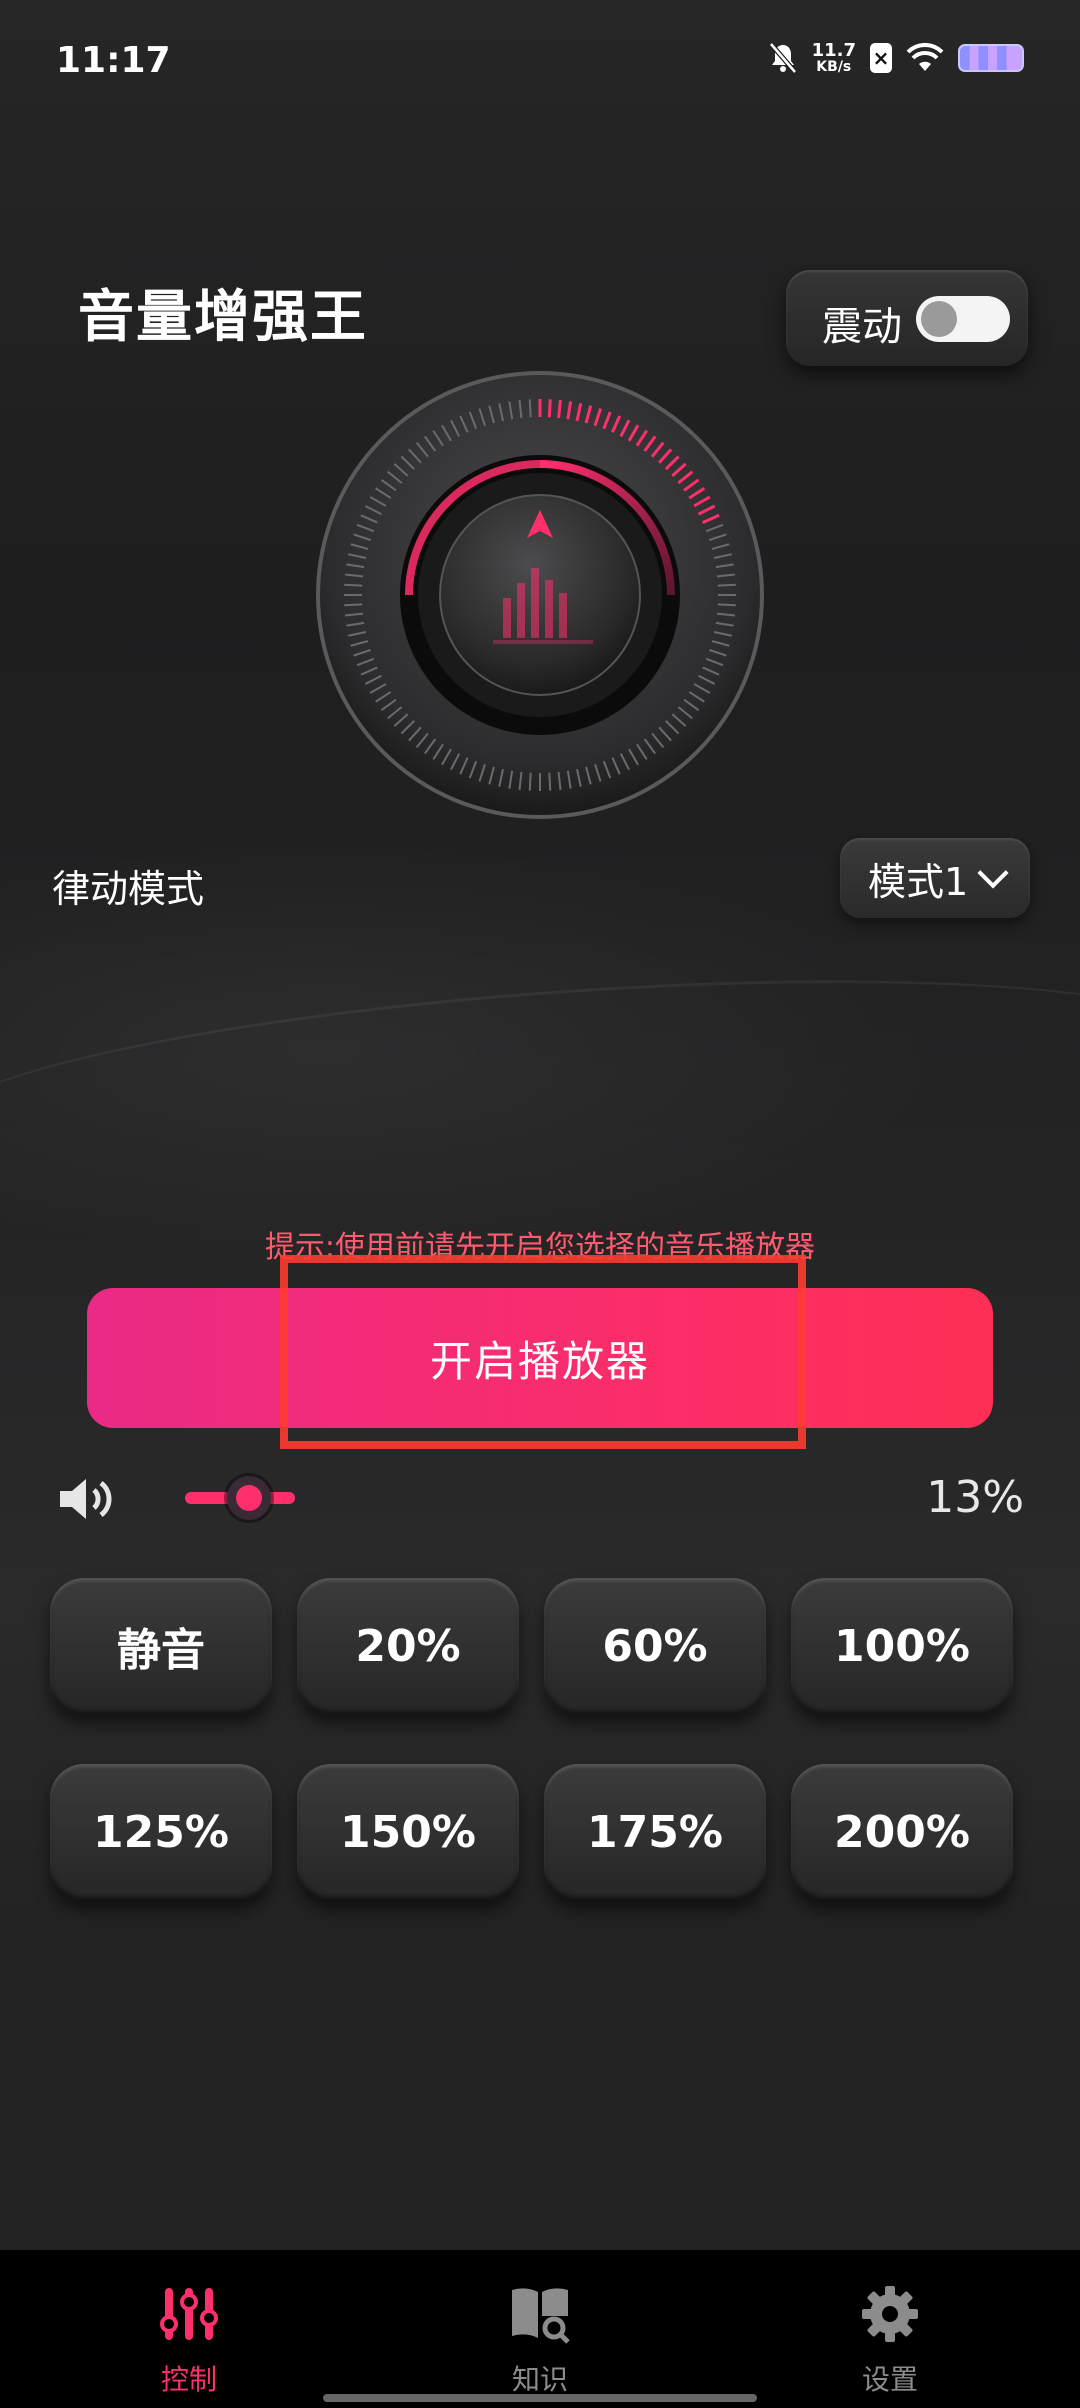  I want to click on nav-item-settings: 设置, so click(890, 2340).